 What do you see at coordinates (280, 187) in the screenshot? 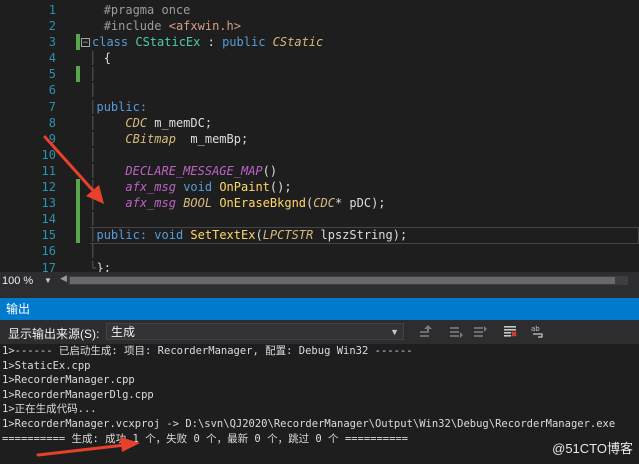
I see `code-token: ();` at bounding box center [280, 187].